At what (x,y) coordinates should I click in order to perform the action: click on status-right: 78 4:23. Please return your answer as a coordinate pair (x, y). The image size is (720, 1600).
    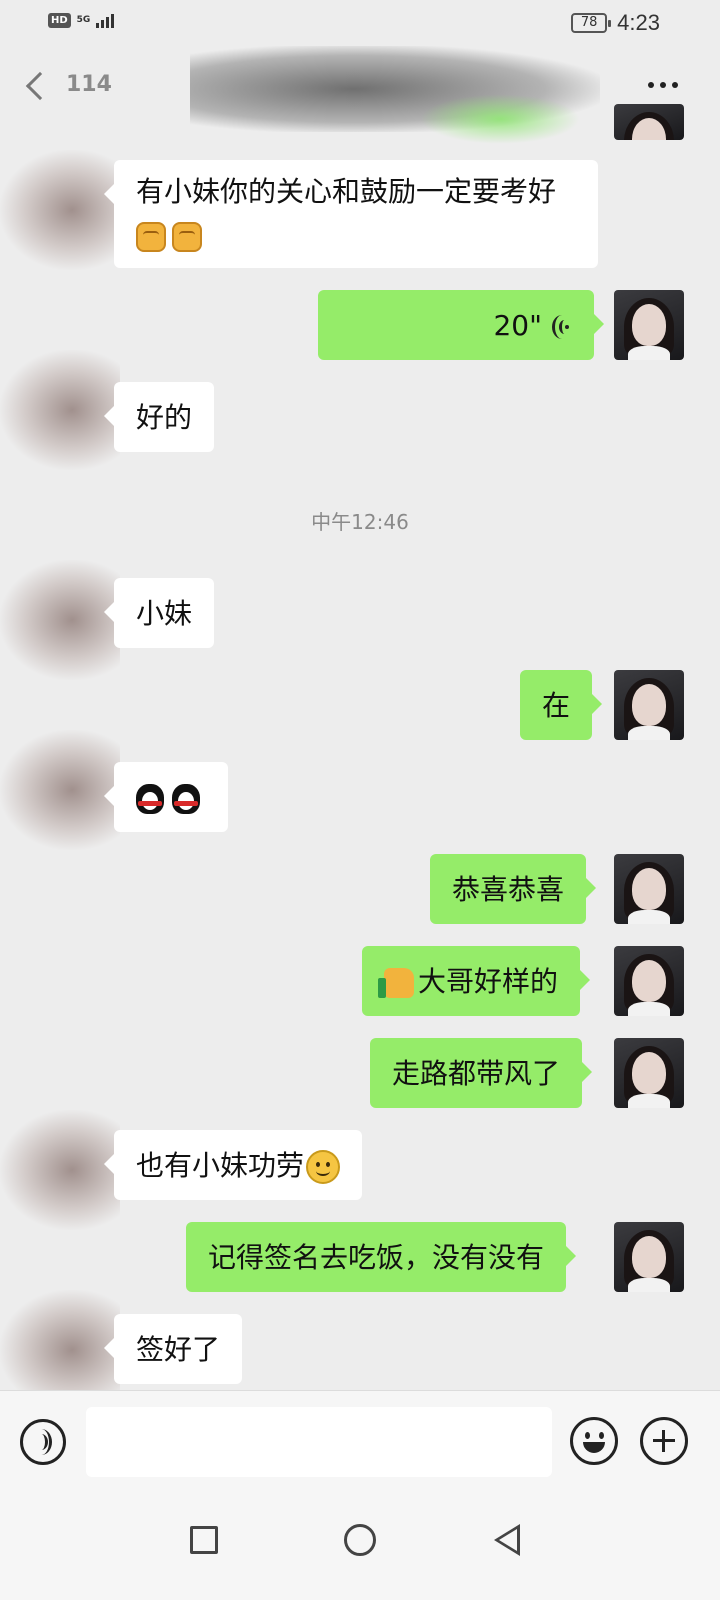
    Looking at the image, I should click on (615, 23).